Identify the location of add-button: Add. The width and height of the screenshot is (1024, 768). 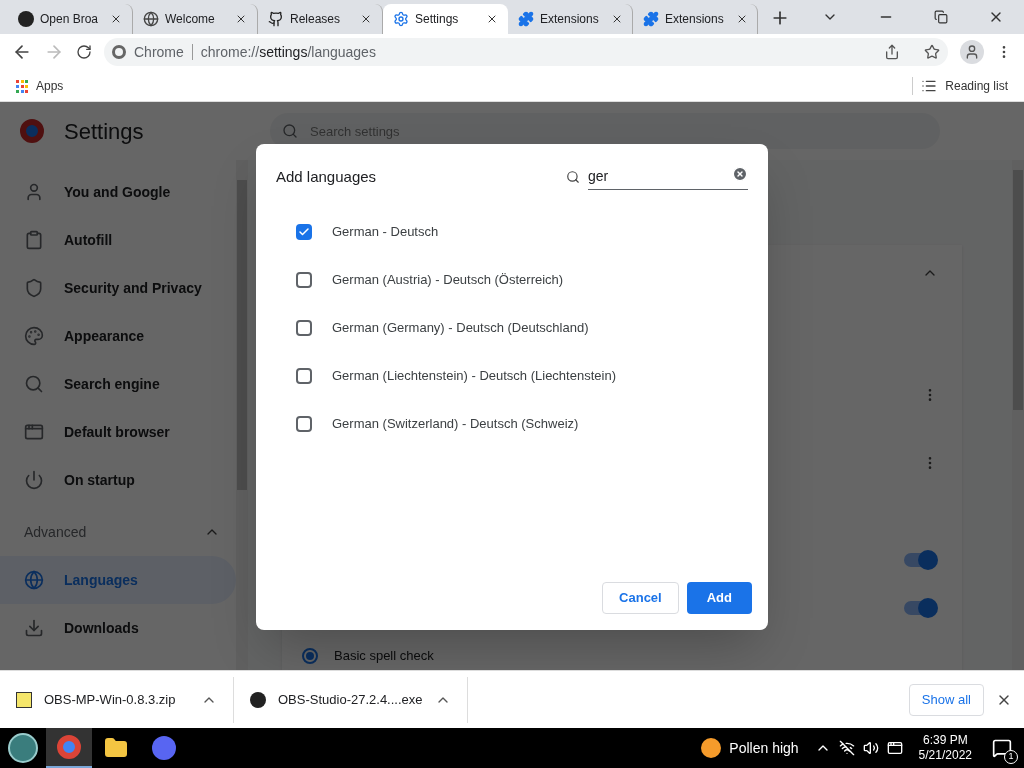
(719, 598).